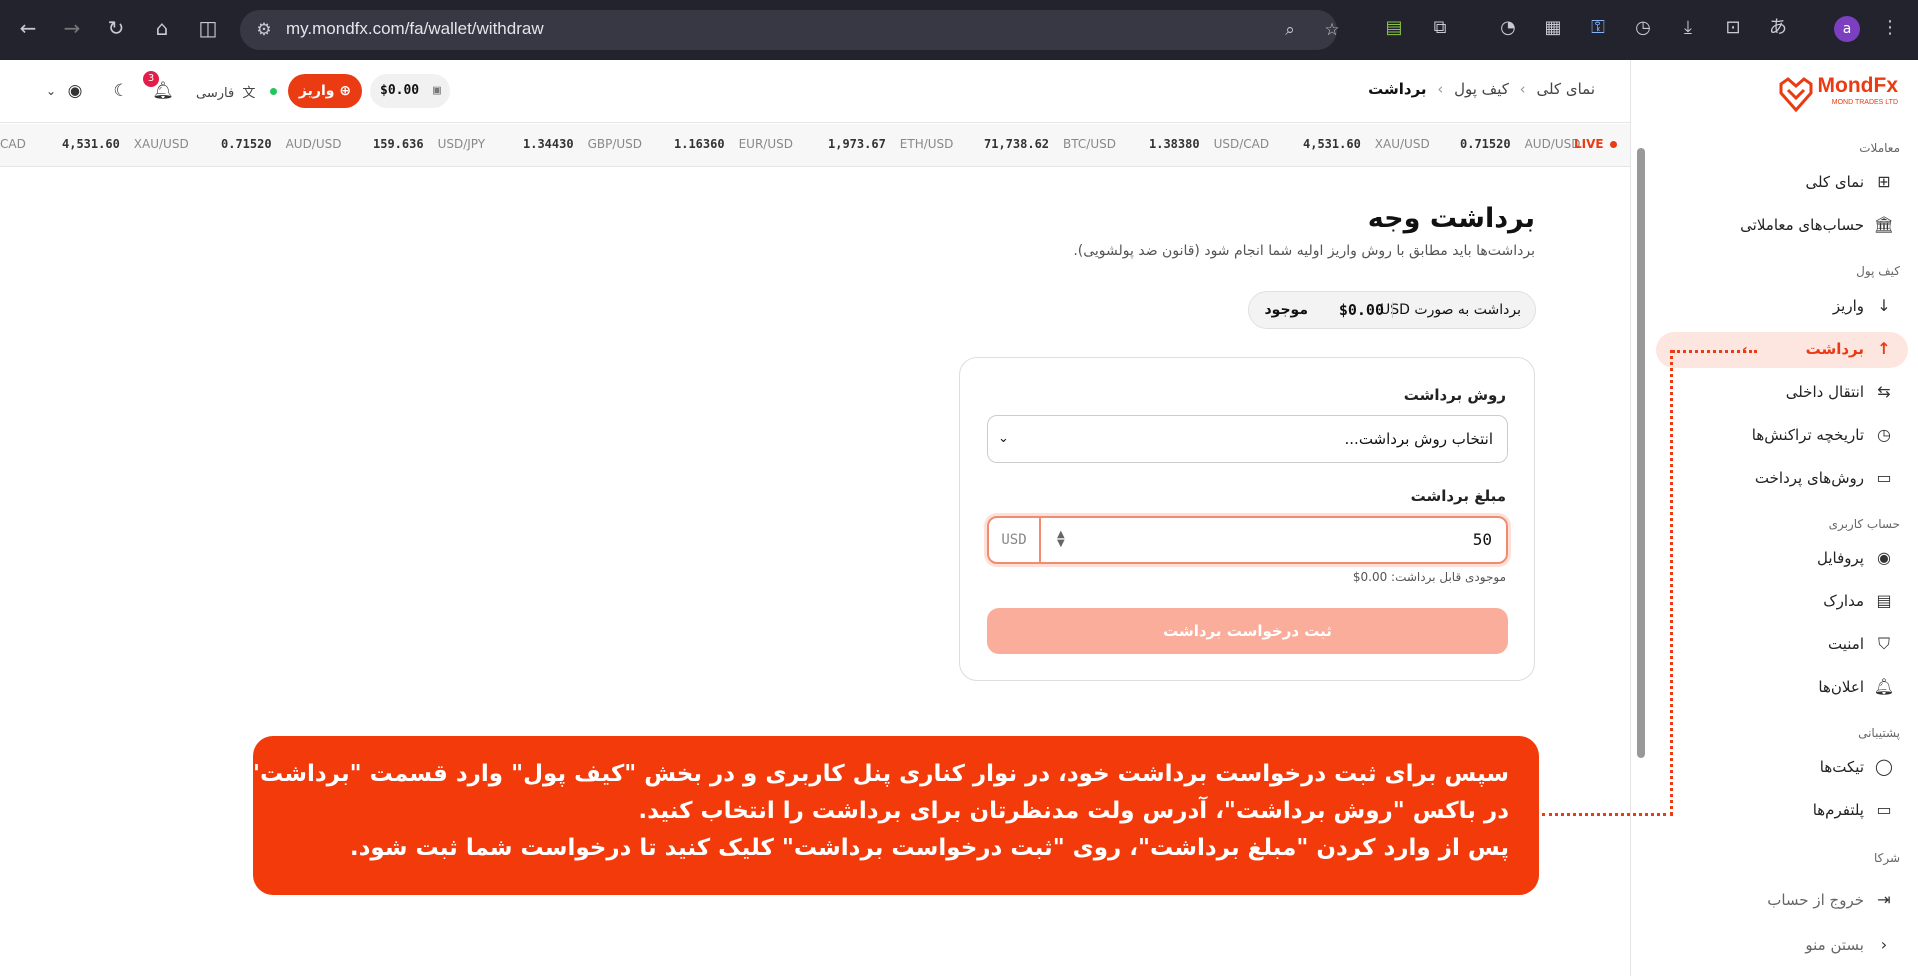 The height and width of the screenshot is (976, 1918). Describe the element at coordinates (162, 28) in the screenshot. I see `home-icon: ⌂` at that location.